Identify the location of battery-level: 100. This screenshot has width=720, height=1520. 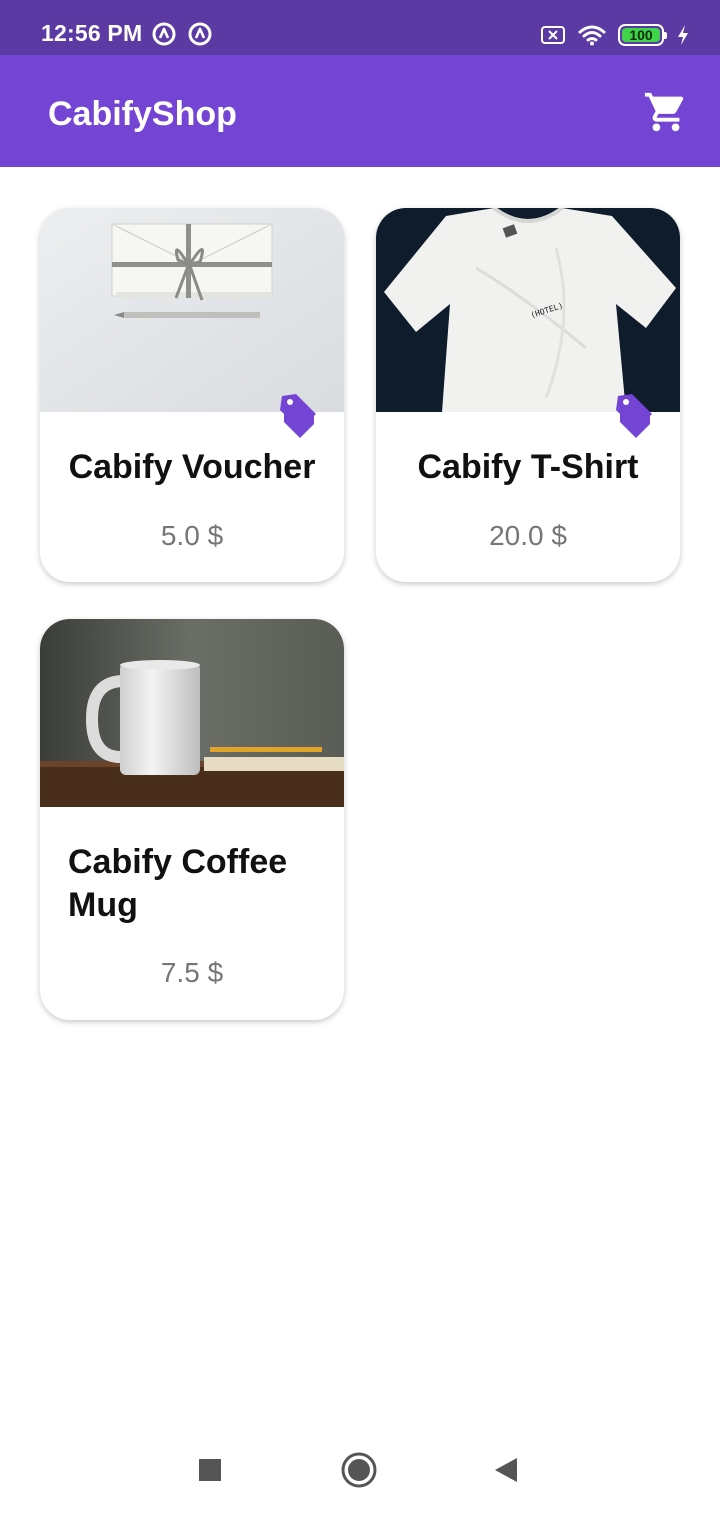
(641, 35).